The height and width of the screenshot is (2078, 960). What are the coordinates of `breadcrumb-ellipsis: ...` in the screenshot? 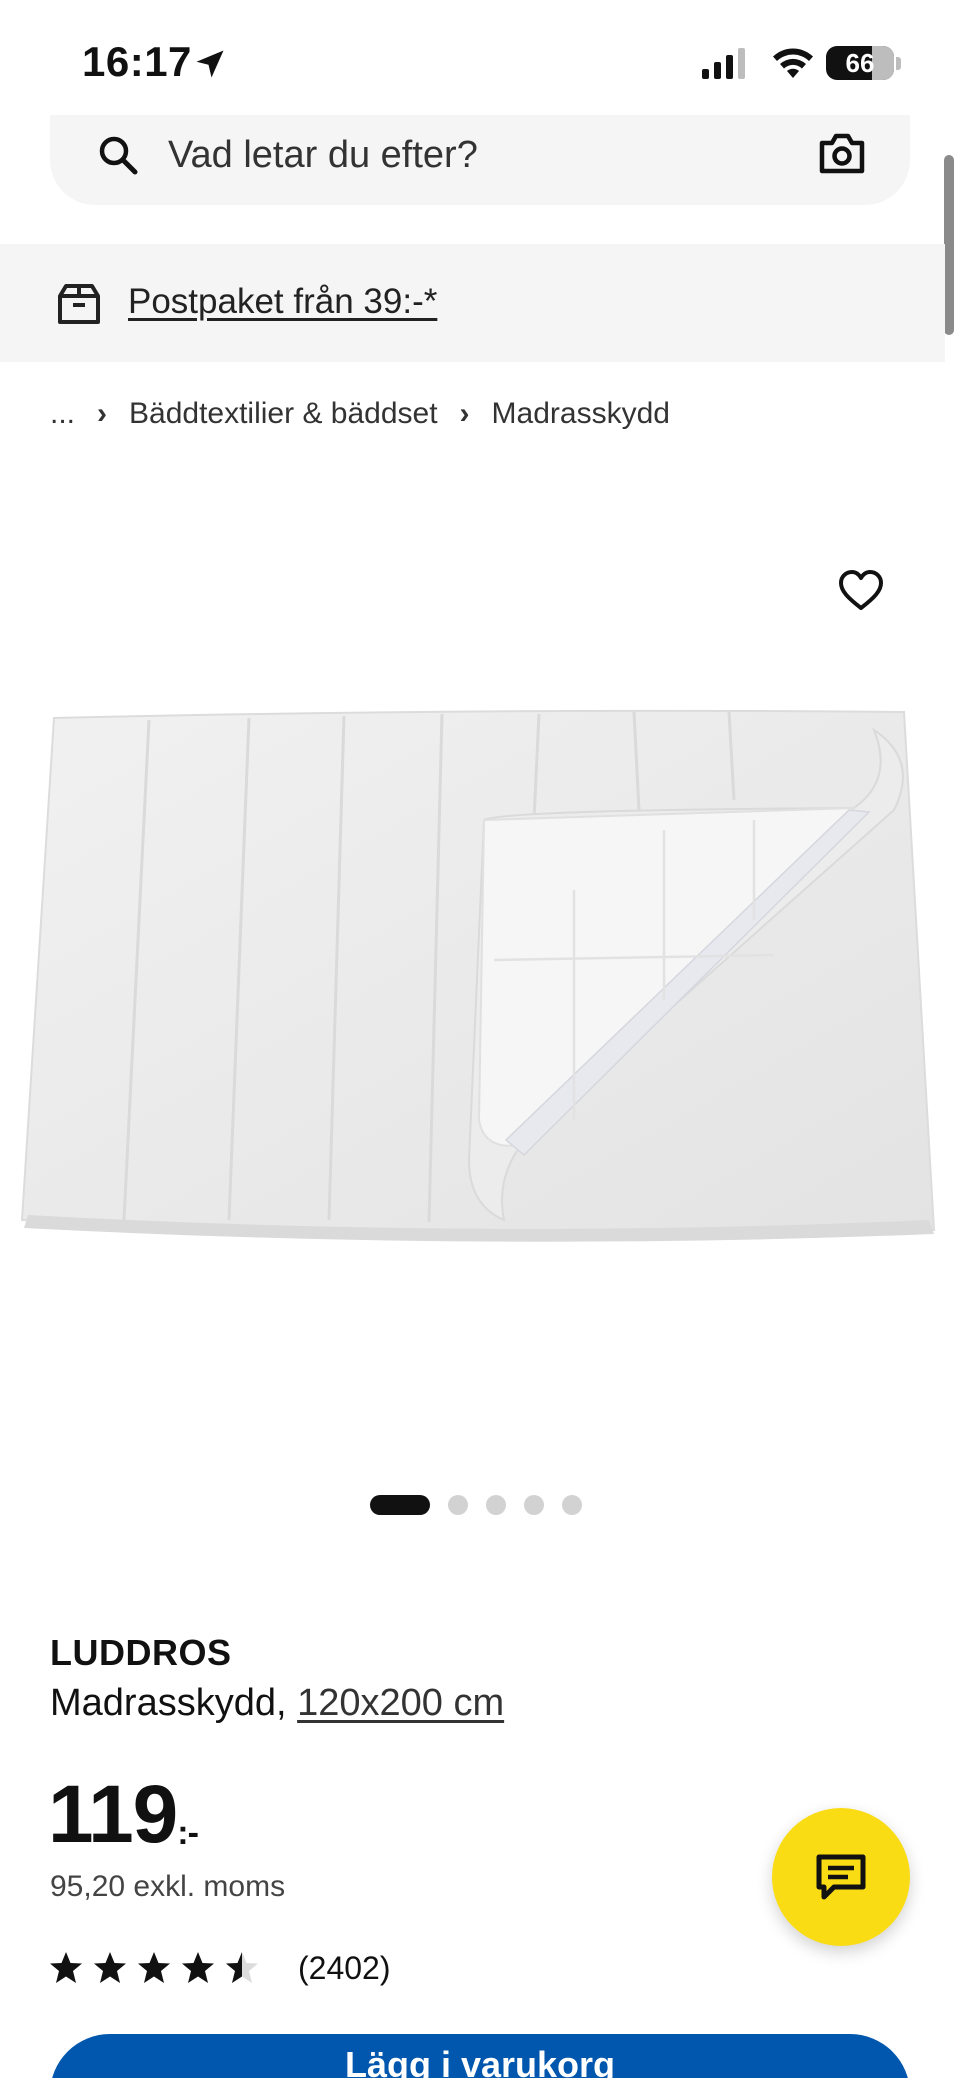 It's located at (62, 414).